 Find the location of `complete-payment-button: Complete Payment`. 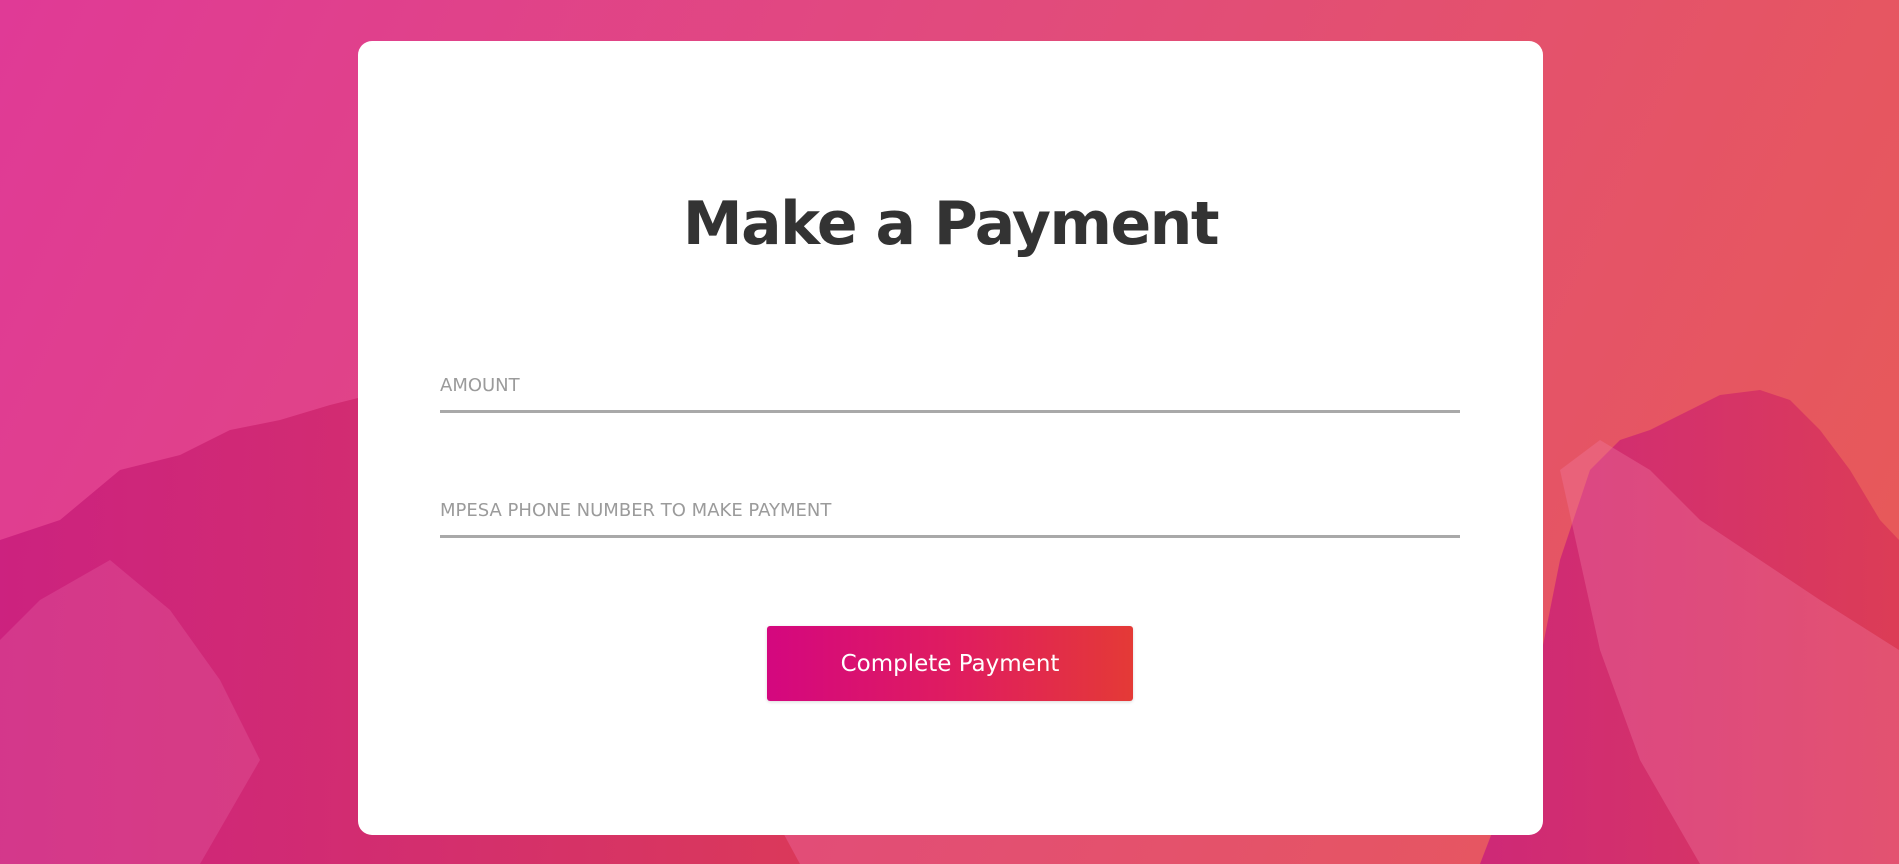

complete-payment-button: Complete Payment is located at coordinates (950, 663).